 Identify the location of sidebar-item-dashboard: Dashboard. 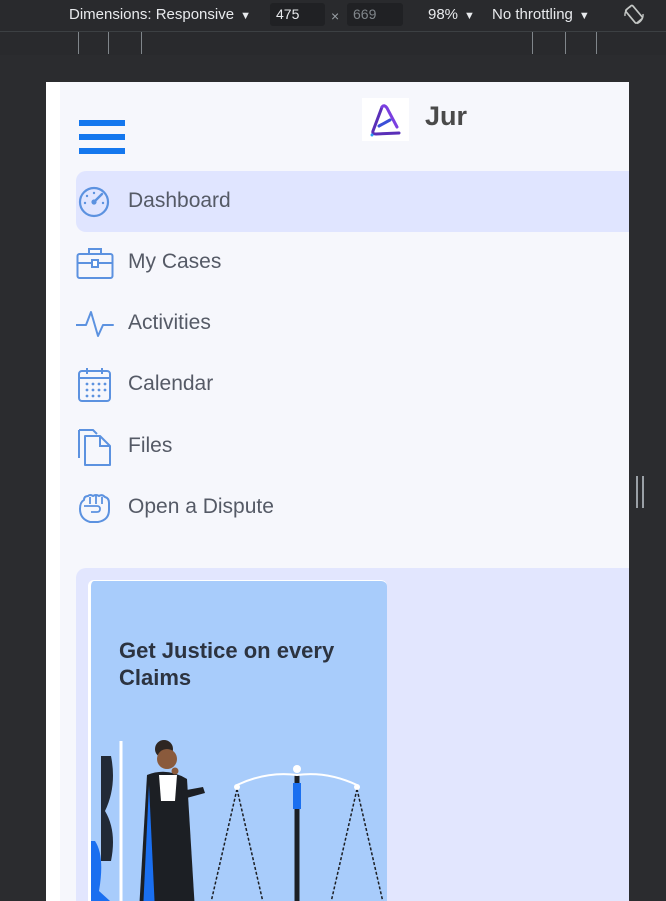
(352, 201).